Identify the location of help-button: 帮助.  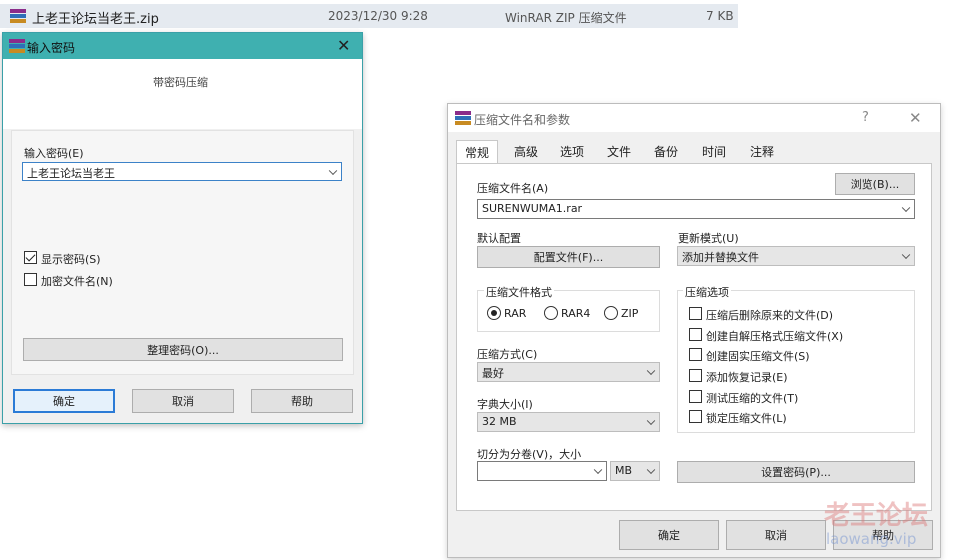
(302, 401).